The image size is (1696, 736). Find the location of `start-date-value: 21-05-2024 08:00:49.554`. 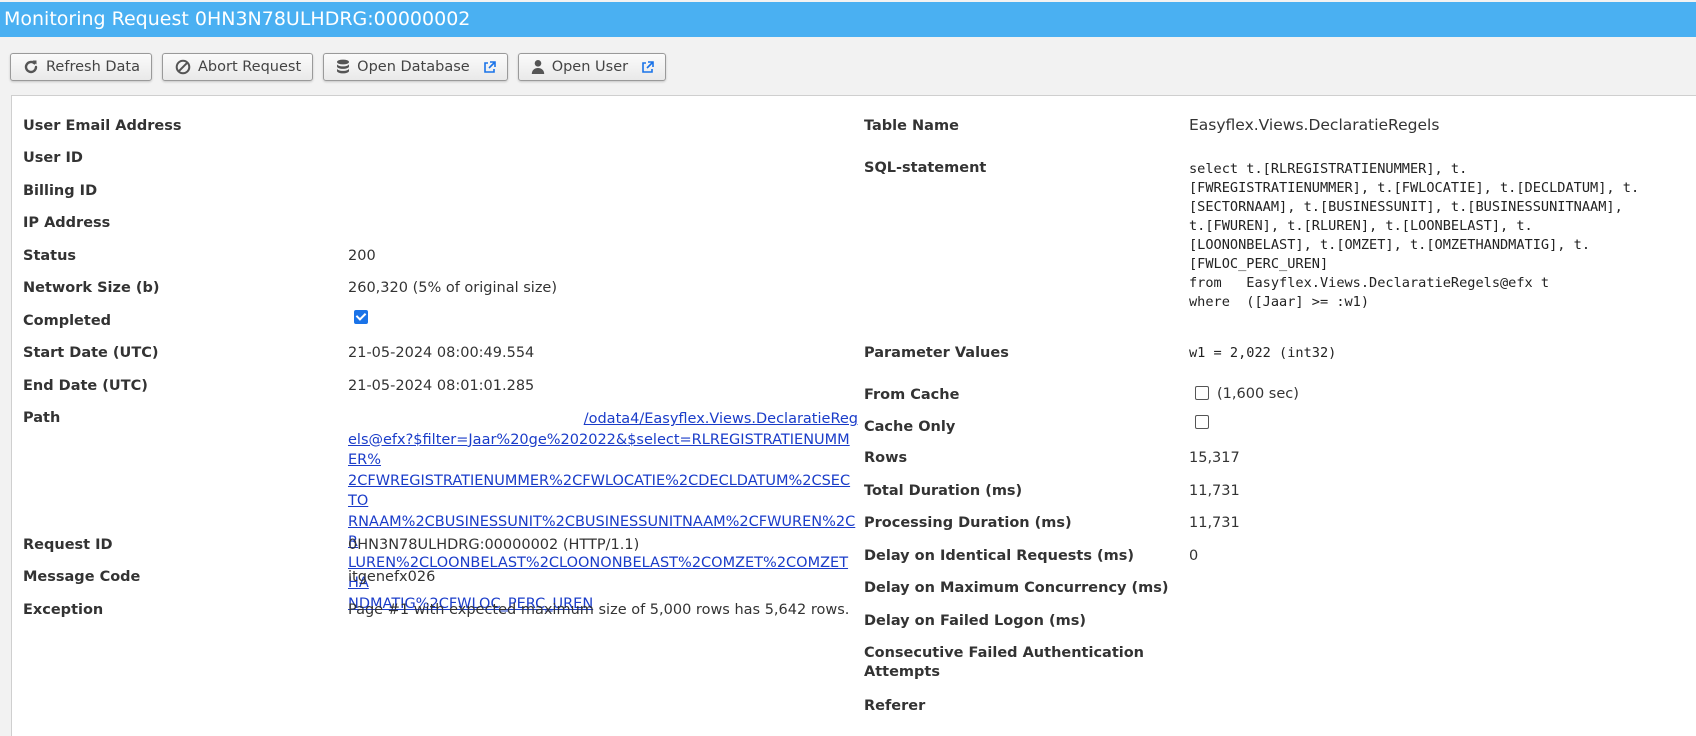

start-date-value: 21-05-2024 08:00:49.554 is located at coordinates (441, 353).